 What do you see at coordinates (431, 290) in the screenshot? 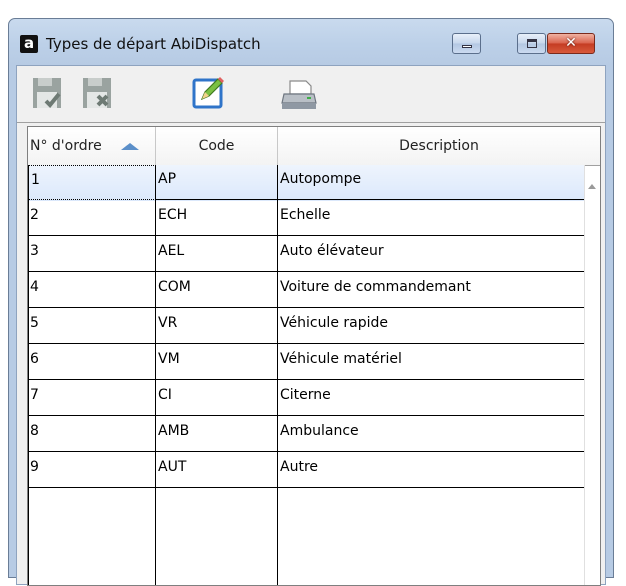
I see `table-cell-description: Voiture de commandemant` at bounding box center [431, 290].